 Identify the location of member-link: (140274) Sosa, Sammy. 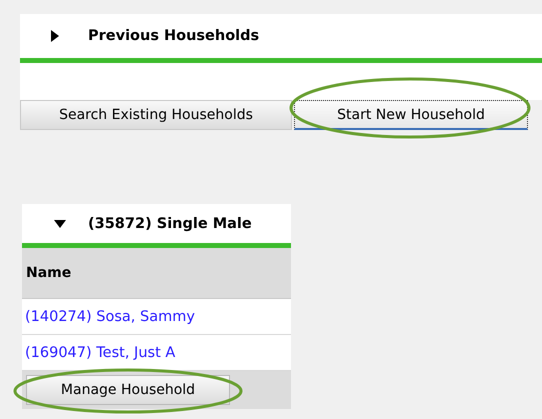
(110, 316).